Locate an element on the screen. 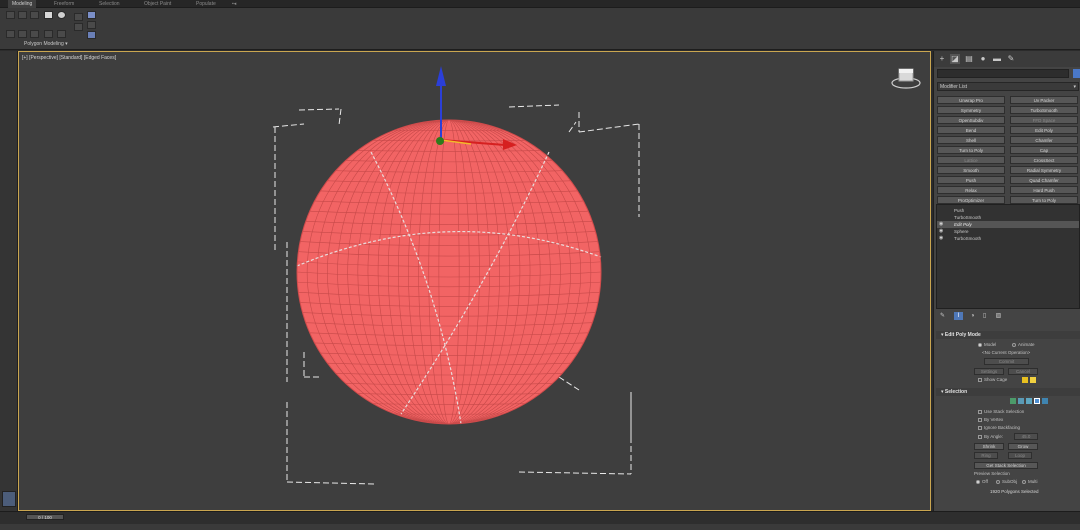 The height and width of the screenshot is (530, 1080). preview-multi-radio: Multi is located at coordinates (1030, 481).